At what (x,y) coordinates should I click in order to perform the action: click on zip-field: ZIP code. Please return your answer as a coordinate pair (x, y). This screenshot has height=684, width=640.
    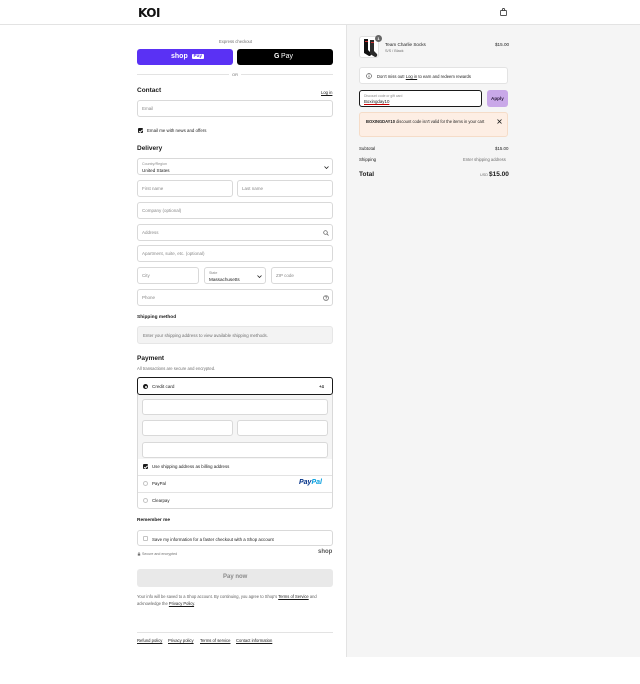
    Looking at the image, I should click on (302, 275).